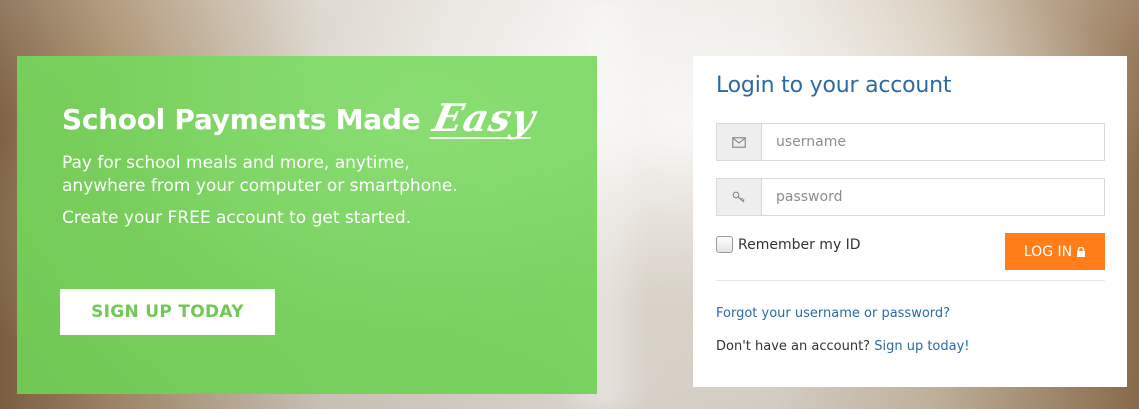 This screenshot has width=1139, height=409. Describe the element at coordinates (834, 85) in the screenshot. I see `login-title: Login to your account` at that location.